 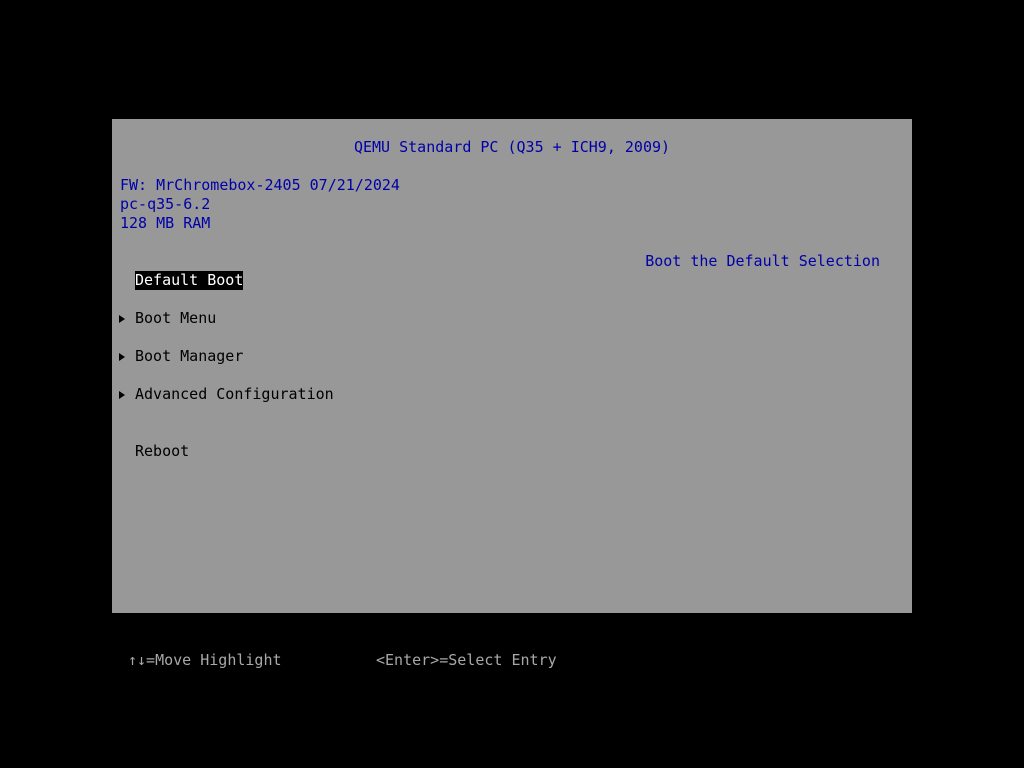 What do you see at coordinates (512, 147) in the screenshot?
I see `page-title: QEMU Standard PC (Q35 + ICH9, 2009)` at bounding box center [512, 147].